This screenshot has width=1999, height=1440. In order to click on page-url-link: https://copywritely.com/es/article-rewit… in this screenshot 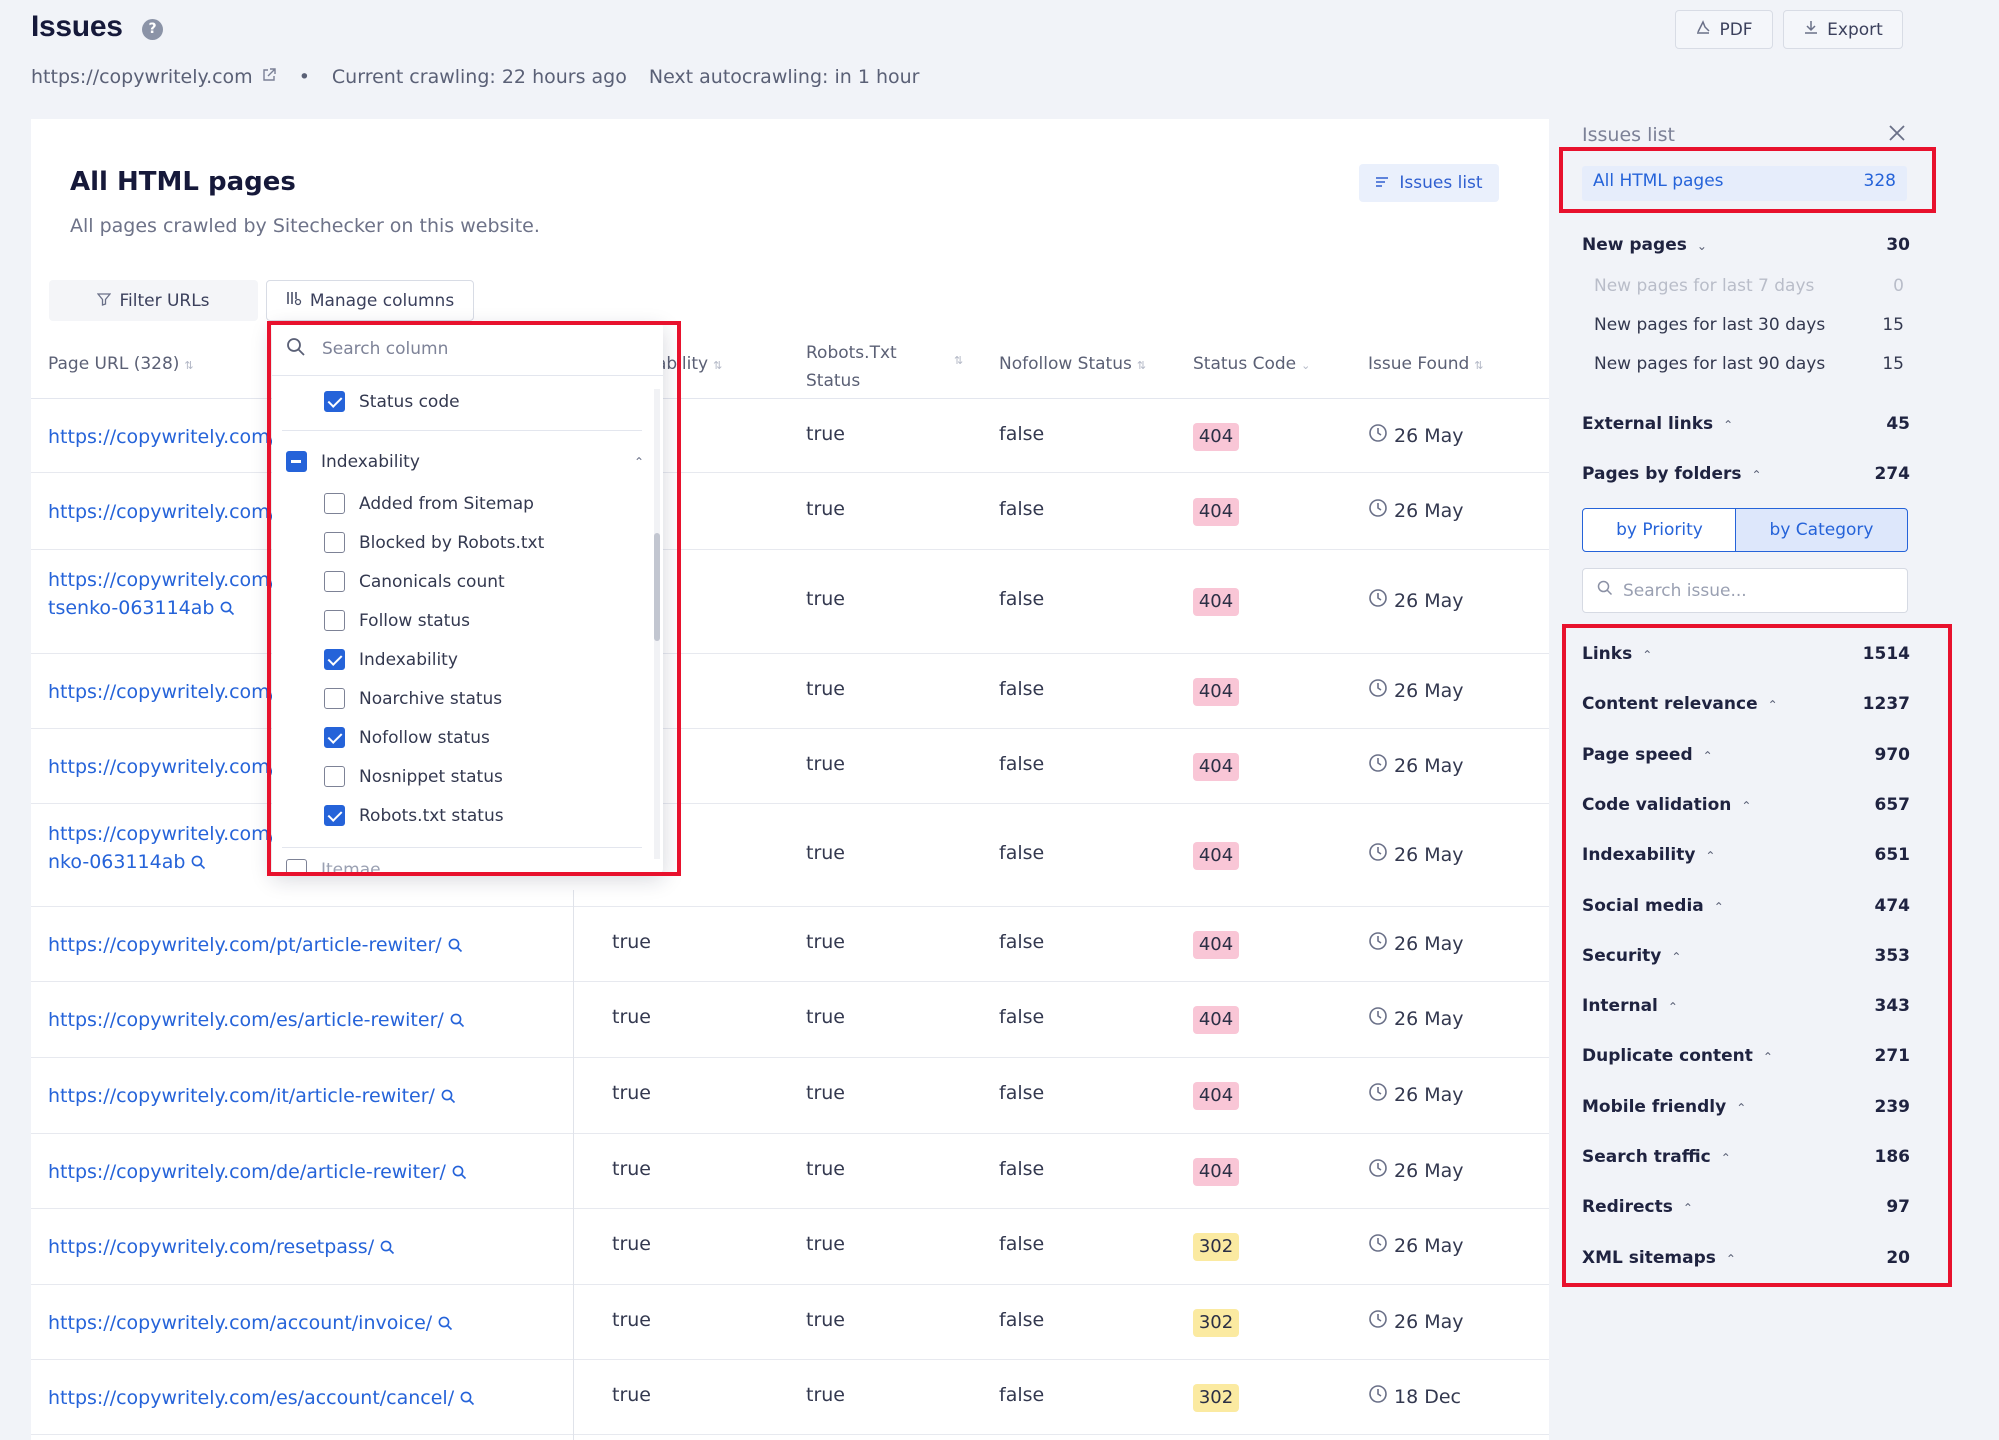, I will do `click(256, 1020)`.